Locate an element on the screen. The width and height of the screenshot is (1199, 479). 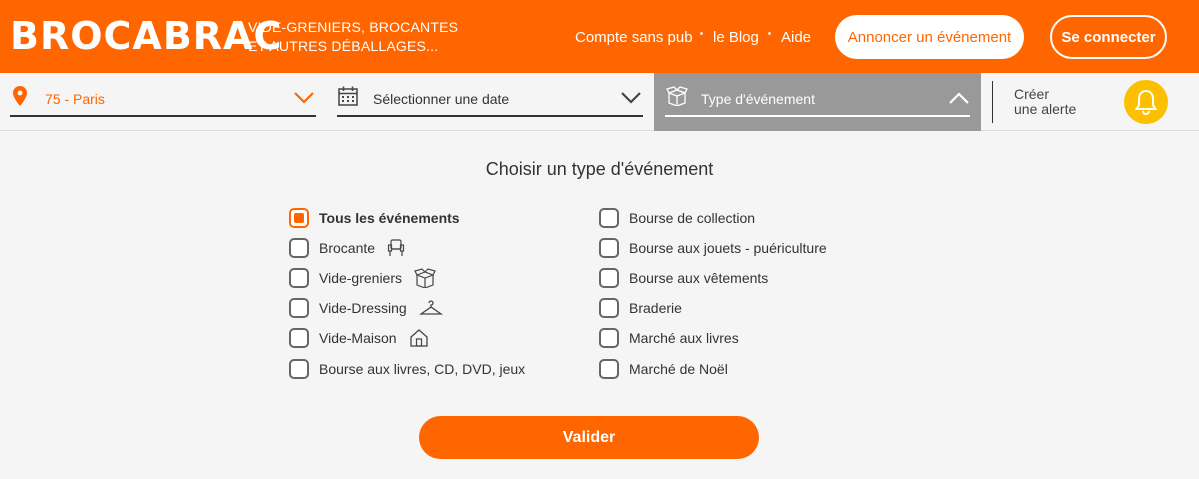
option-marche-livres: Marché aux livres is located at coordinates (669, 338).